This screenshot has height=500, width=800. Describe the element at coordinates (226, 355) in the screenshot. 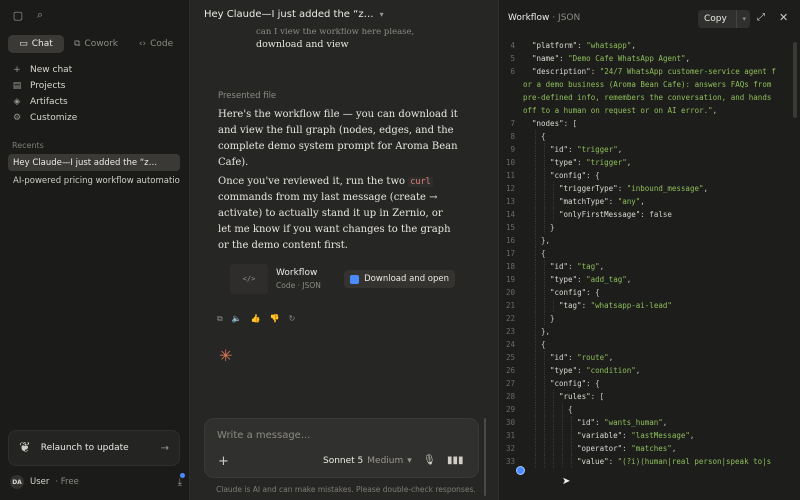

I see `claude-spark-icon: ✳` at that location.